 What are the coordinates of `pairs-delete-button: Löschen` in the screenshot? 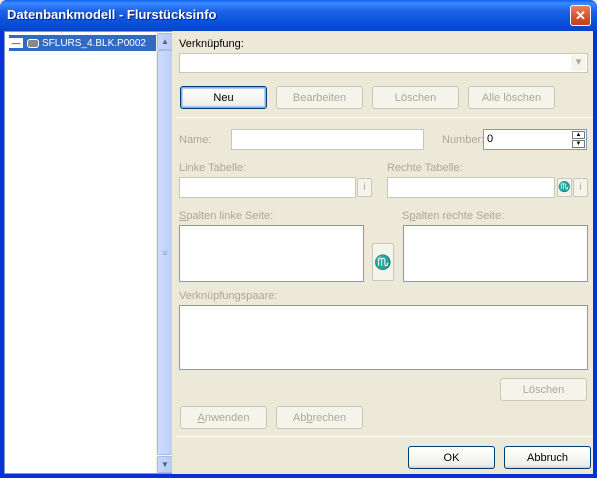 It's located at (543, 389).